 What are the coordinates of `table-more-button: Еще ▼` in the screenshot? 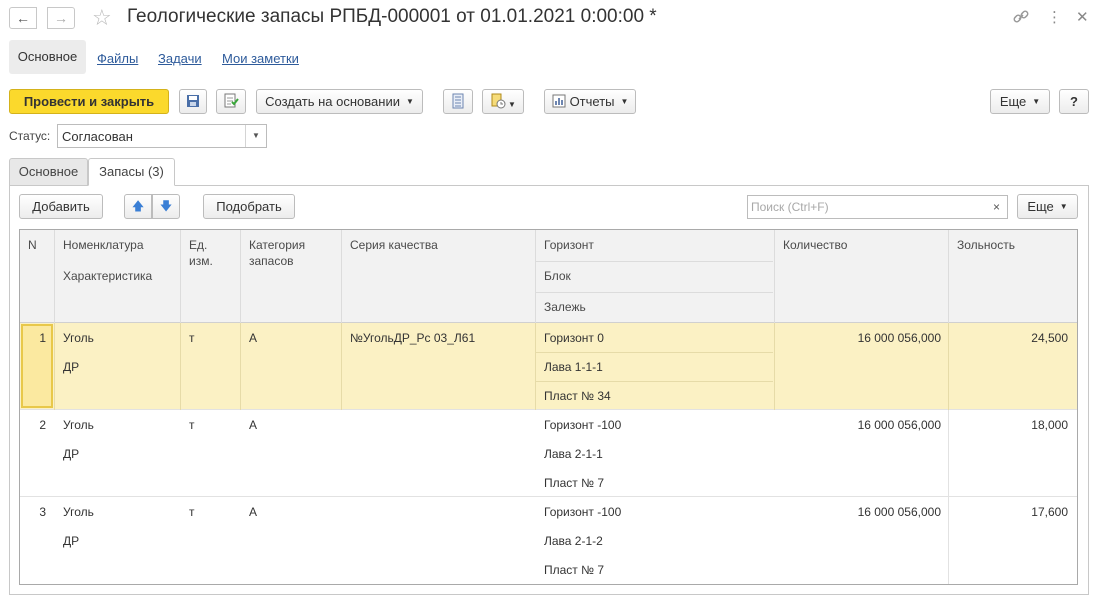 It's located at (1047, 206).